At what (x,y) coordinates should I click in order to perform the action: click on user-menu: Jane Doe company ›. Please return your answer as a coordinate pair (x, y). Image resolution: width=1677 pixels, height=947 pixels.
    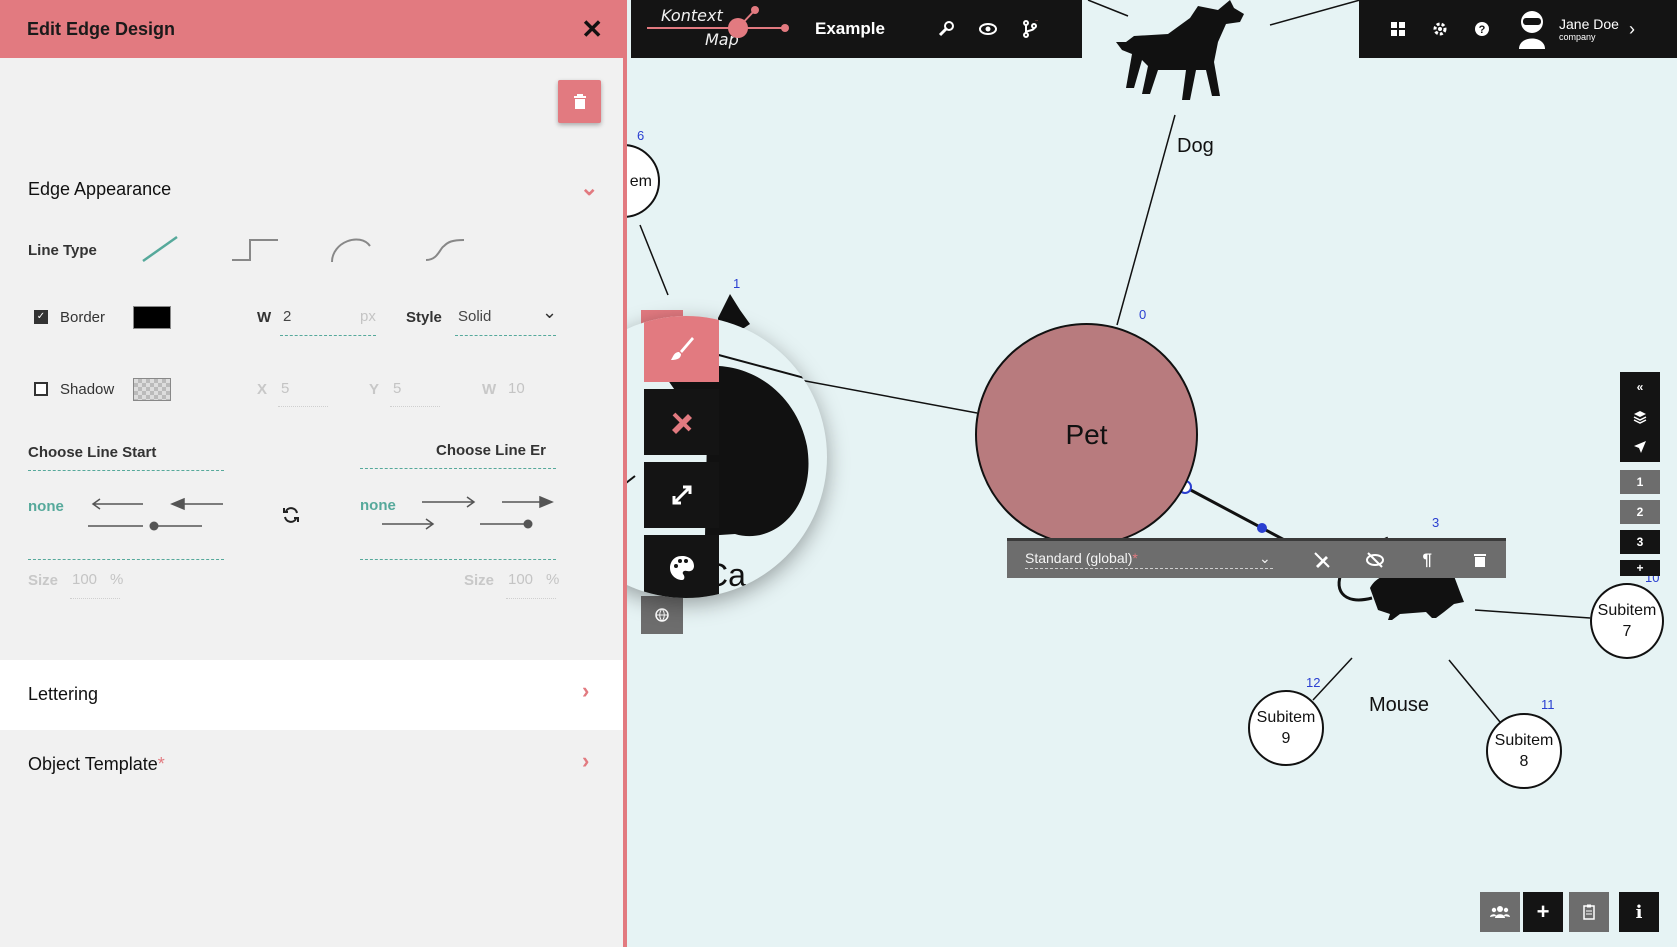
    Looking at the image, I should click on (1575, 29).